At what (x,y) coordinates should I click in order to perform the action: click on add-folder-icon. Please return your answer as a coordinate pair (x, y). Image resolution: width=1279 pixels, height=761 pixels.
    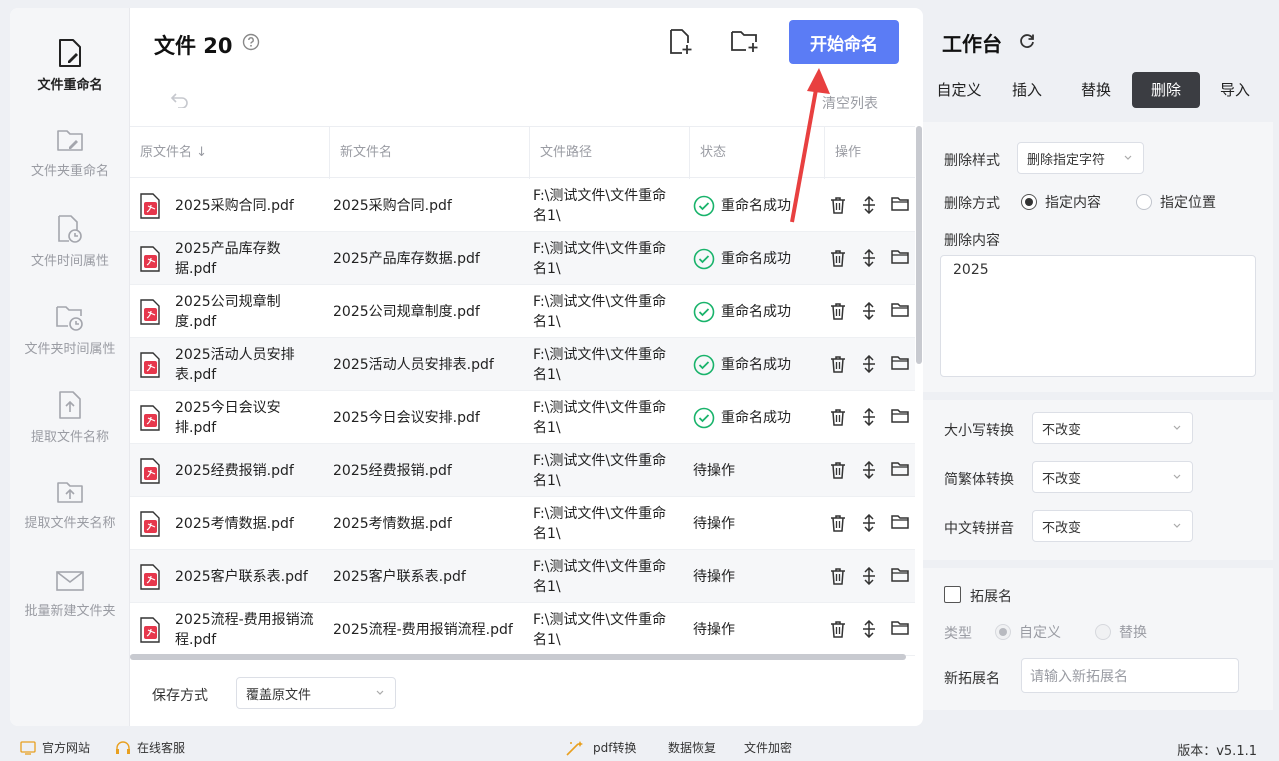
    Looking at the image, I should click on (745, 41).